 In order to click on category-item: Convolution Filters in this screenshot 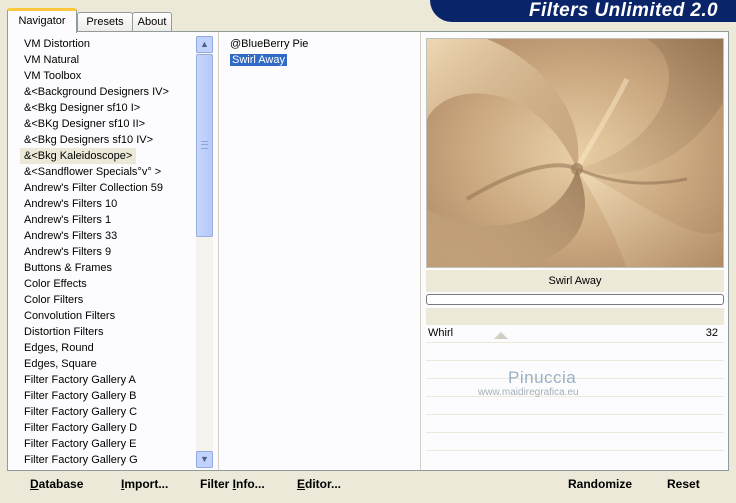, I will do `click(107, 316)`.